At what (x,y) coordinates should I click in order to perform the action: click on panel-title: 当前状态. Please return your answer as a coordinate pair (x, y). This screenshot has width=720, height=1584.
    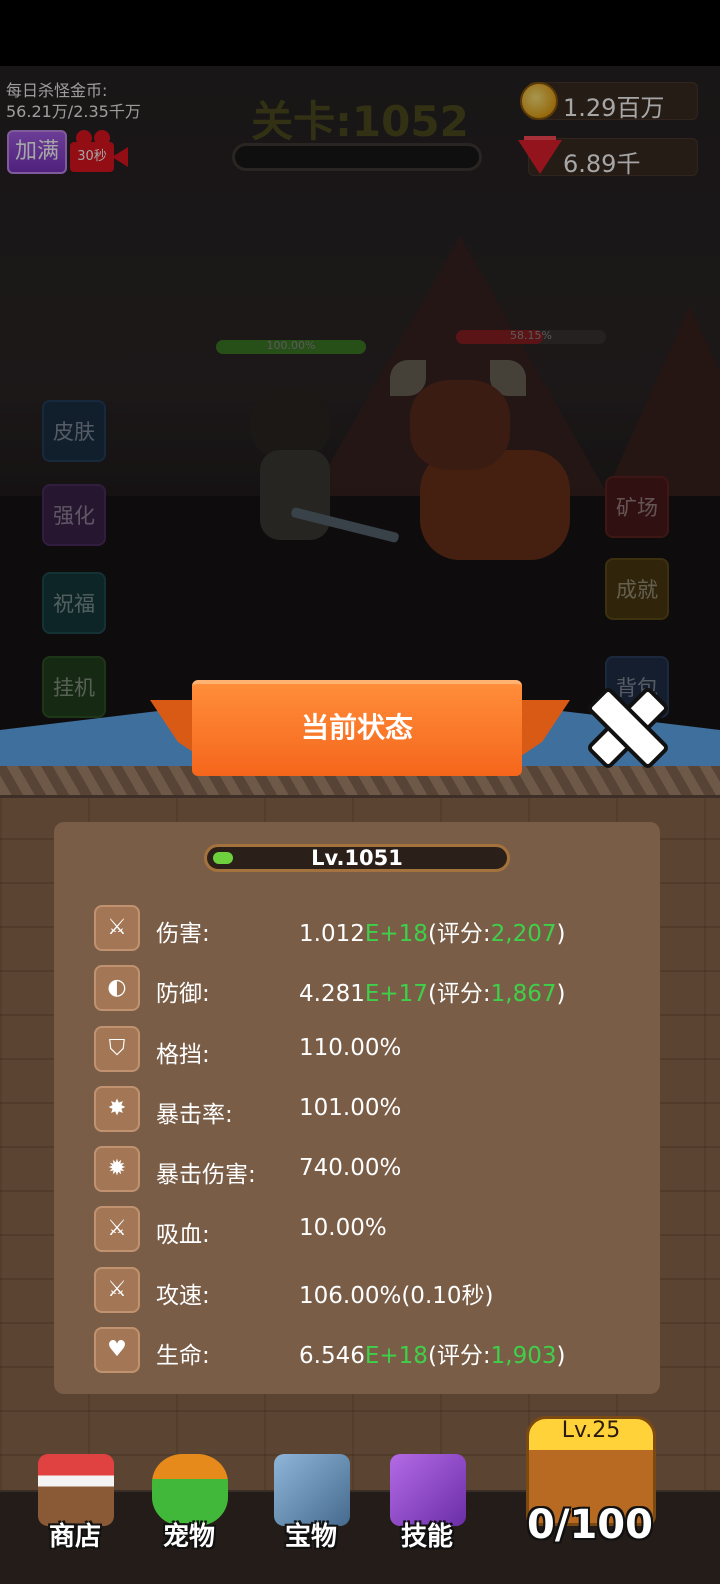
    Looking at the image, I should click on (356, 727).